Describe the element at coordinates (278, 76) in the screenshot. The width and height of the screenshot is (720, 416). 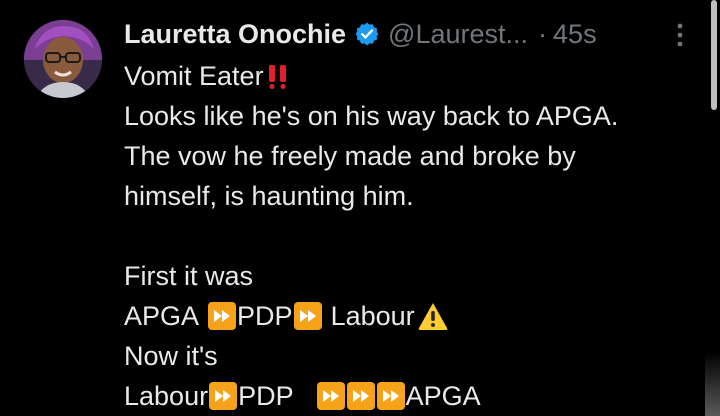
I see `double-exclamation-emoji` at that location.